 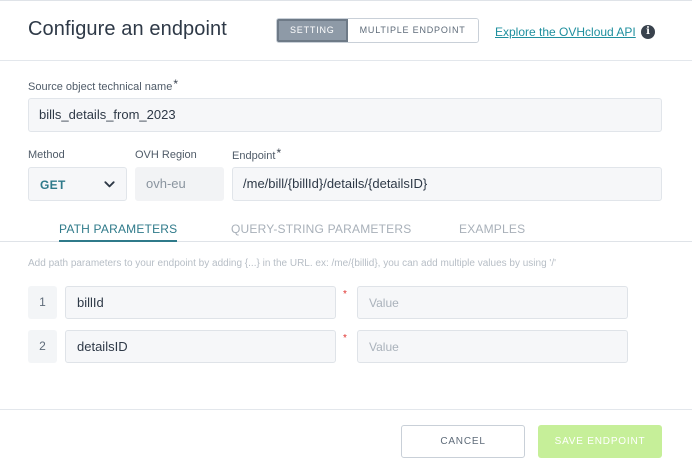 I want to click on mode-switch: SETTING MULTIPLE ENDPOINT, so click(x=377, y=30).